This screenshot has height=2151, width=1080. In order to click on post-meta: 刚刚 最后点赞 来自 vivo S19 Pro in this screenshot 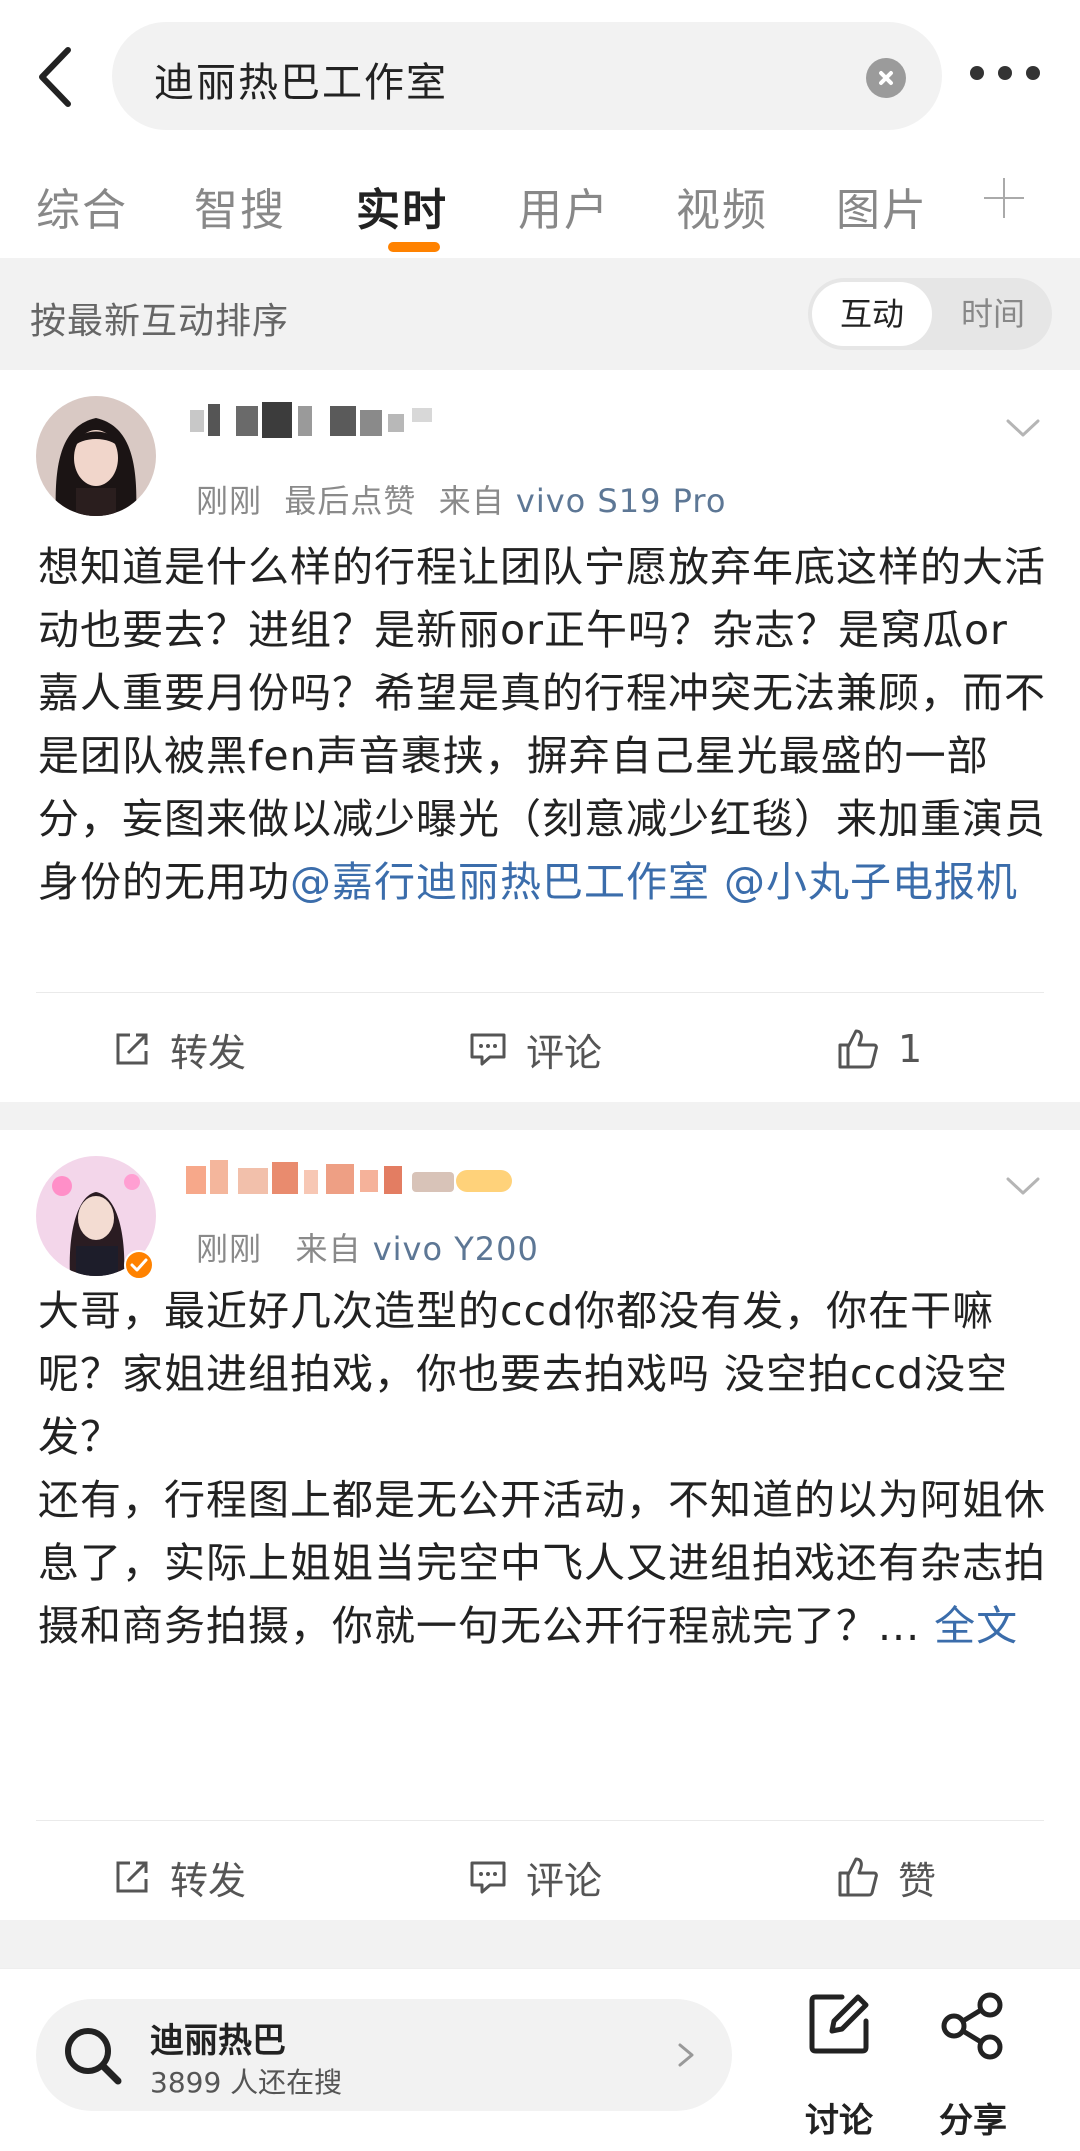, I will do `click(461, 499)`.